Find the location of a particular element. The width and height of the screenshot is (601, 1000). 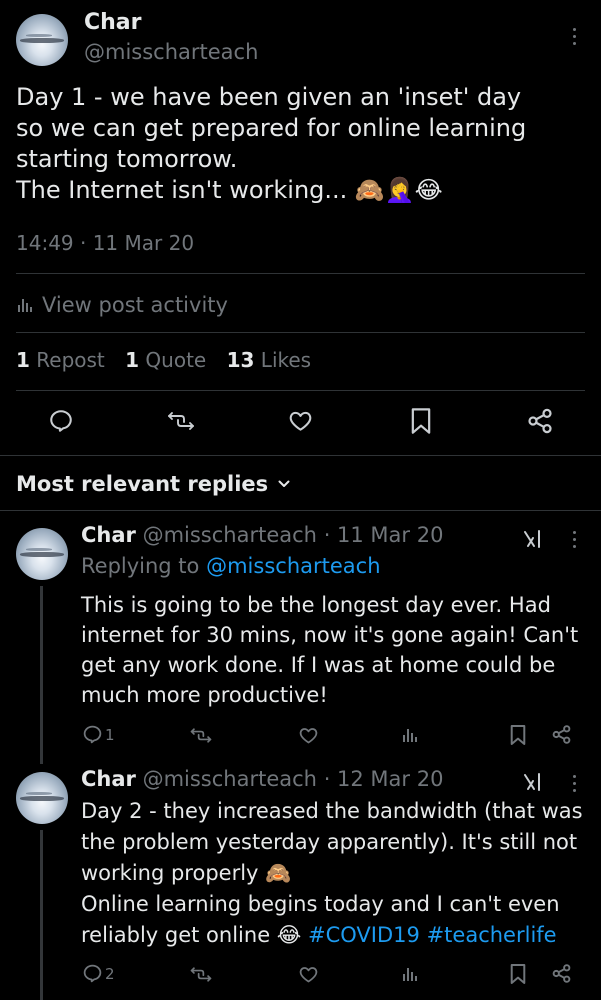

reposts-stat: 1 Repost is located at coordinates (60, 360).